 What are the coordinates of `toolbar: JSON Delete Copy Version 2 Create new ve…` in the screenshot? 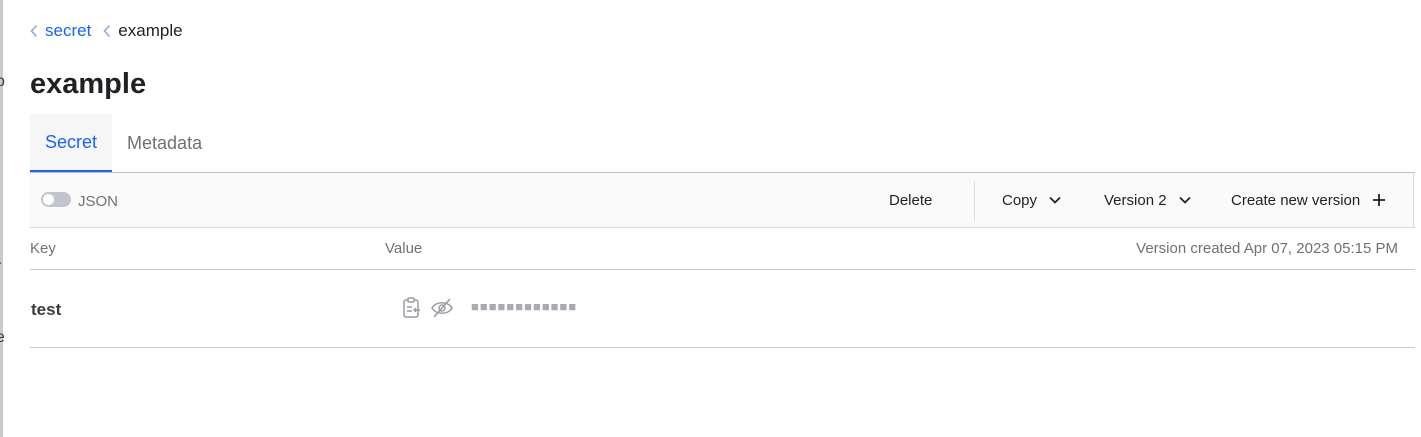 It's located at (722, 200).